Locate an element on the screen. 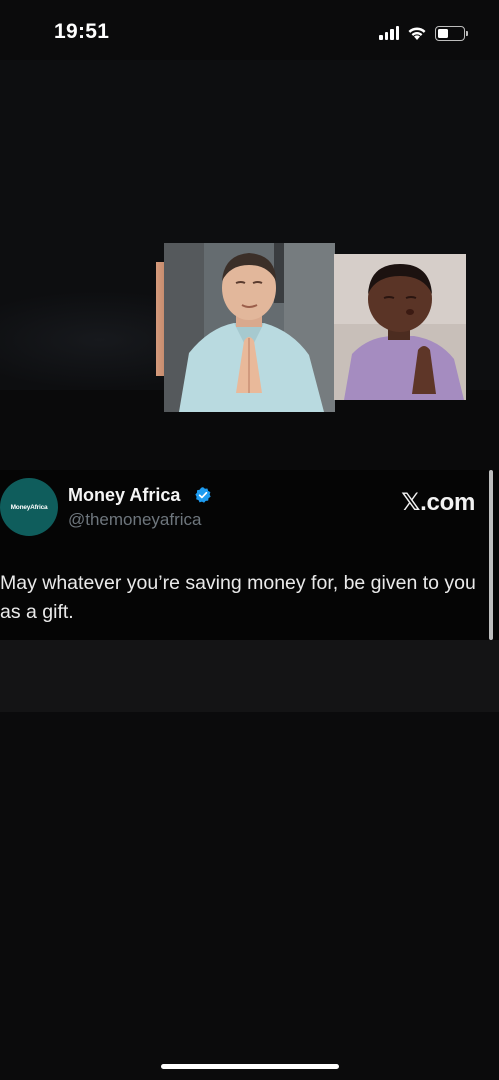 The width and height of the screenshot is (499, 1080). scrollbar is located at coordinates (491, 555).